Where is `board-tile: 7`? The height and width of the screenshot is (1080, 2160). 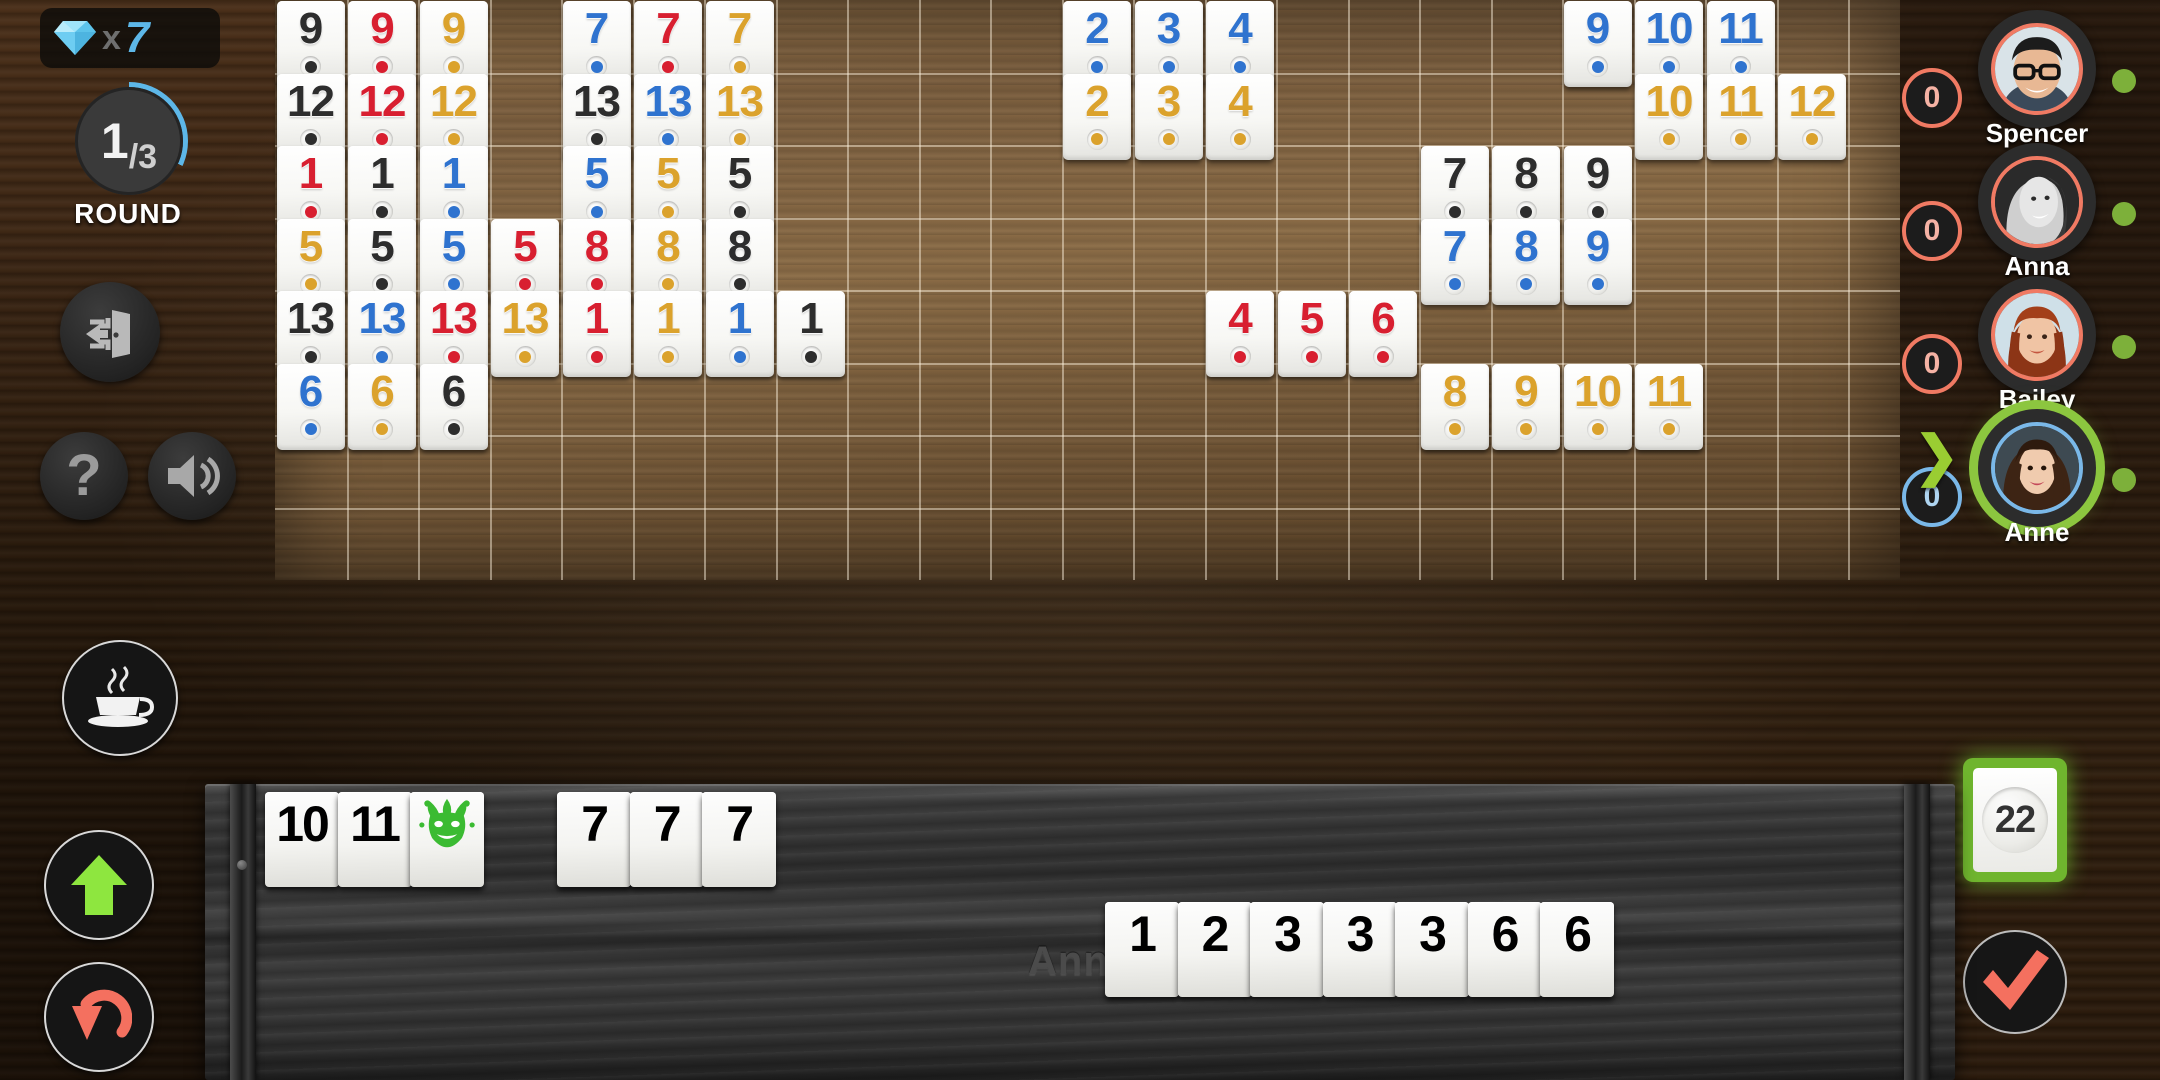 board-tile: 7 is located at coordinates (1454, 261).